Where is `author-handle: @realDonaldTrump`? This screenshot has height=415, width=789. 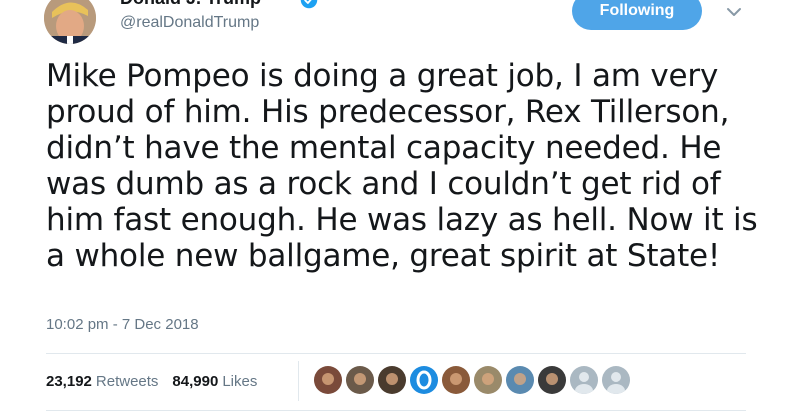
author-handle: @realDonaldTrump is located at coordinates (189, 23).